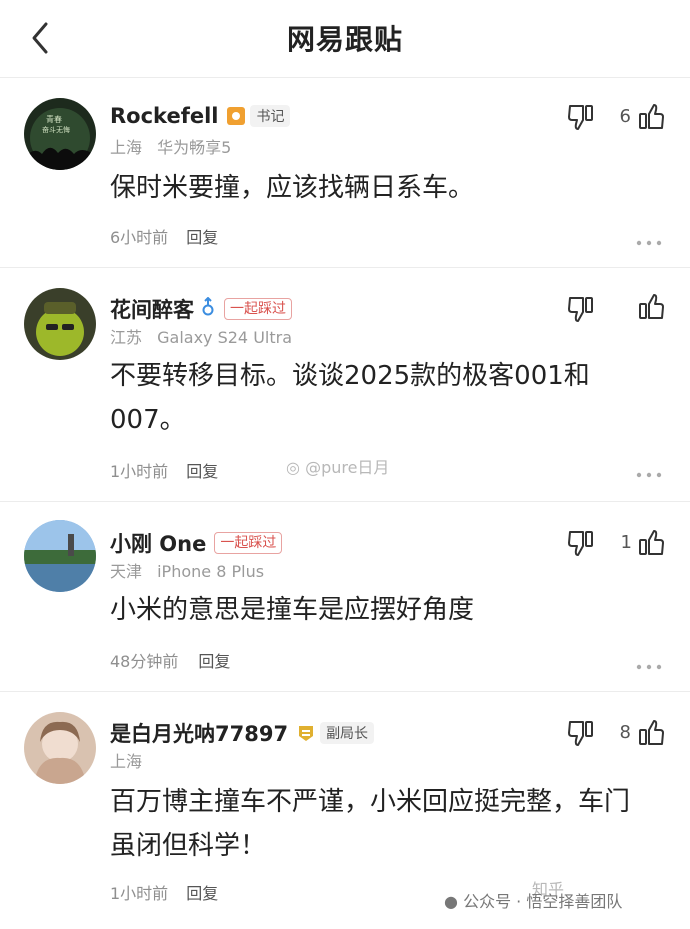 The height and width of the screenshot is (929, 690). Describe the element at coordinates (347, 467) in the screenshot. I see `weibo-watermark-text: @pure日月` at that location.